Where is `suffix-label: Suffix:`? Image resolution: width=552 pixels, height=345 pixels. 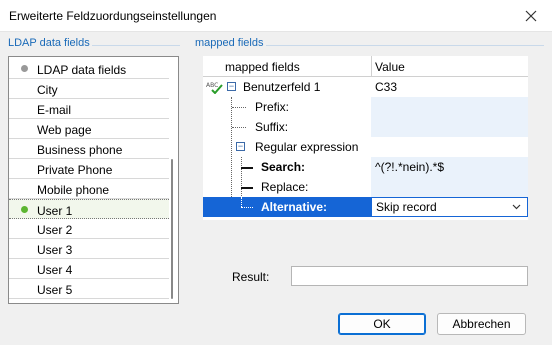 suffix-label: Suffix: is located at coordinates (272, 127).